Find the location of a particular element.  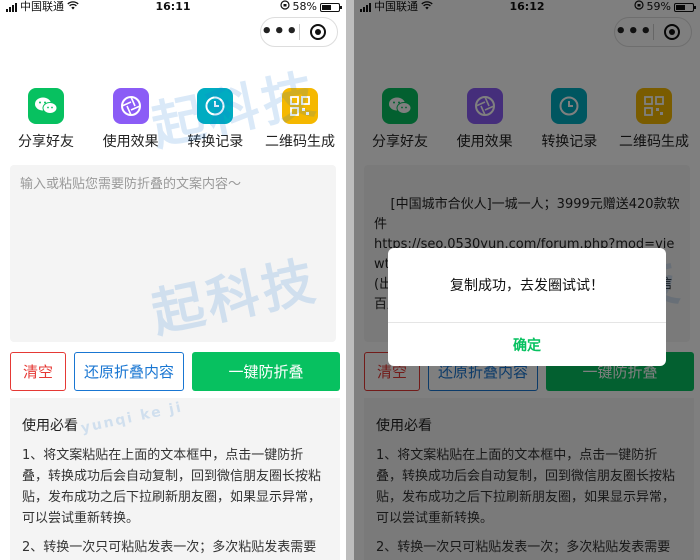

status-bar: 中国联通 16:11 58% is located at coordinates (173, 7).